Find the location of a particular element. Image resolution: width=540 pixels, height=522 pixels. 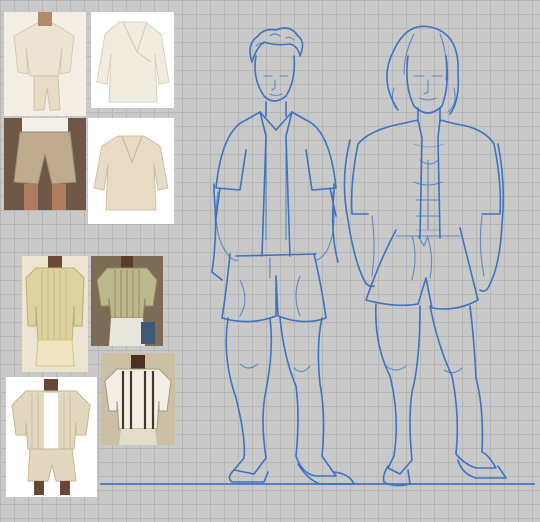

reference-photo-striped-shirt-olive-image is located at coordinates (127, 301).